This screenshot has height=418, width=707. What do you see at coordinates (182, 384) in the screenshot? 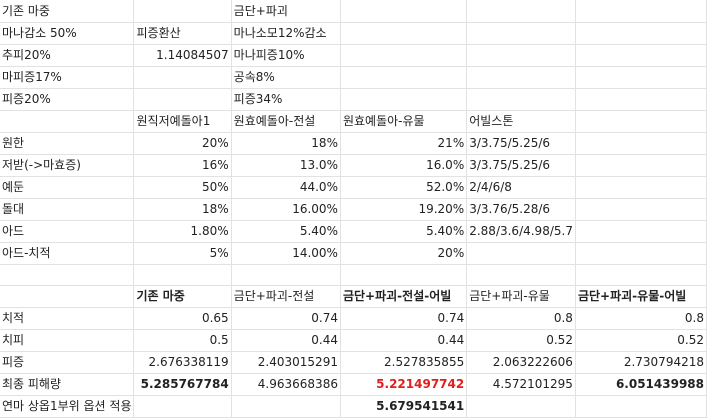
I see `sheet-cell: 5.285767784` at bounding box center [182, 384].